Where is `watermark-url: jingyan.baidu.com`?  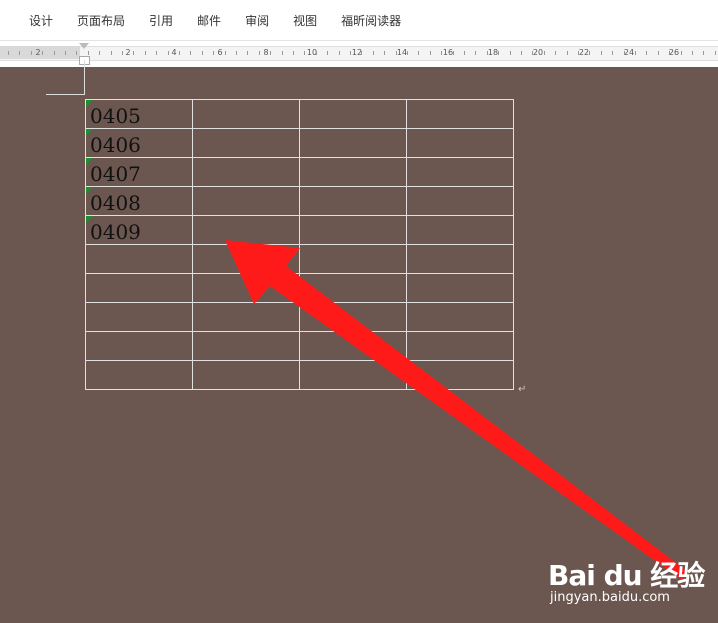 watermark-url: jingyan.baidu.com is located at coordinates (610, 597).